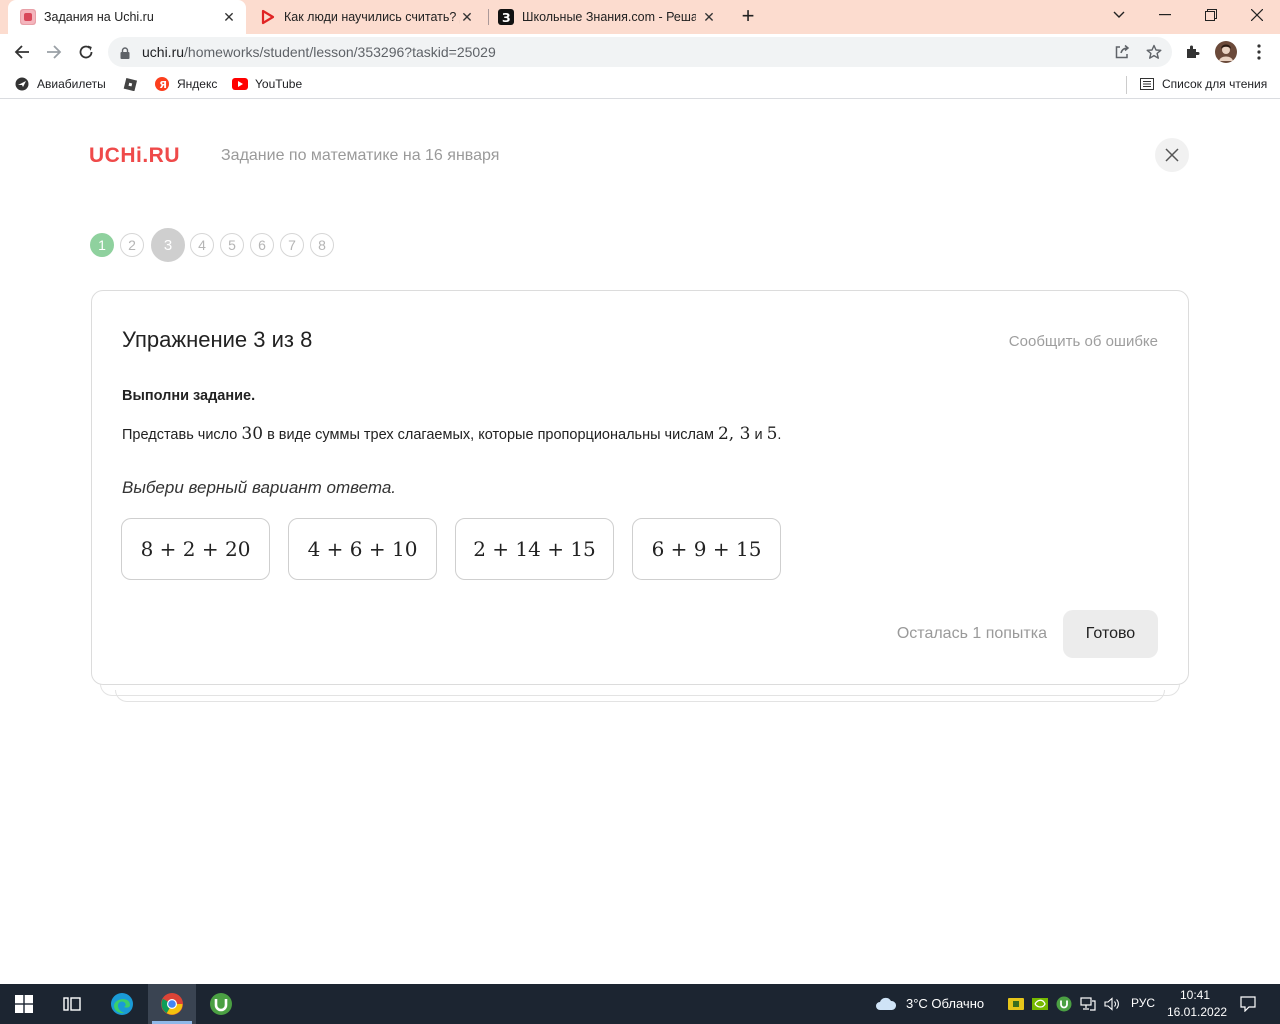 The image size is (1280, 1024). Describe the element at coordinates (1112, 1004) in the screenshot. I see `volume-icon` at that location.